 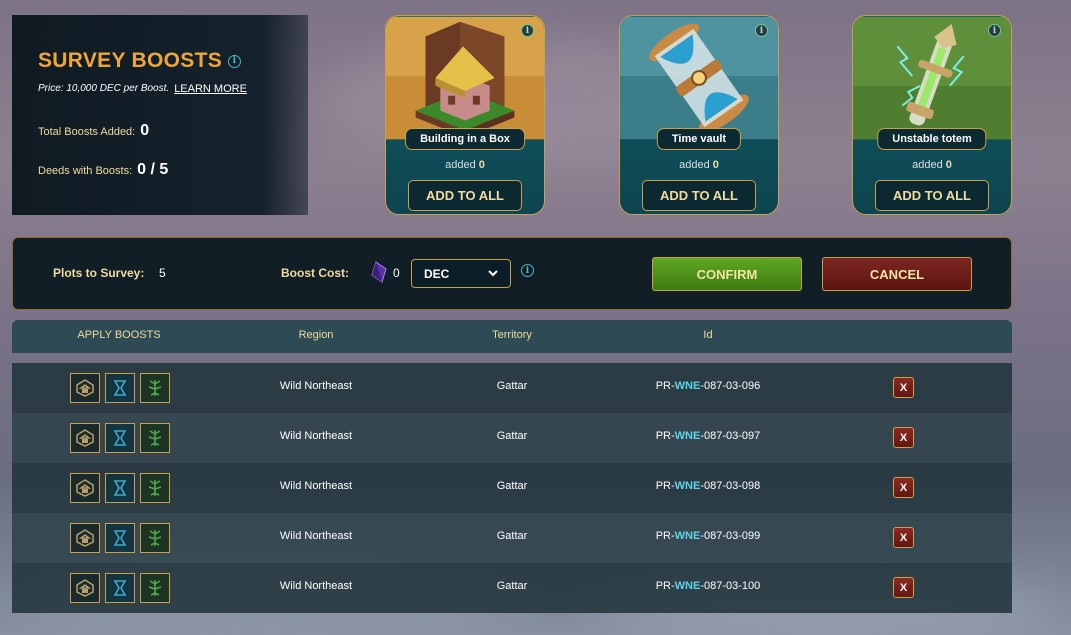 What do you see at coordinates (512, 335) in the screenshot?
I see `column-header-territory: Territory` at bounding box center [512, 335].